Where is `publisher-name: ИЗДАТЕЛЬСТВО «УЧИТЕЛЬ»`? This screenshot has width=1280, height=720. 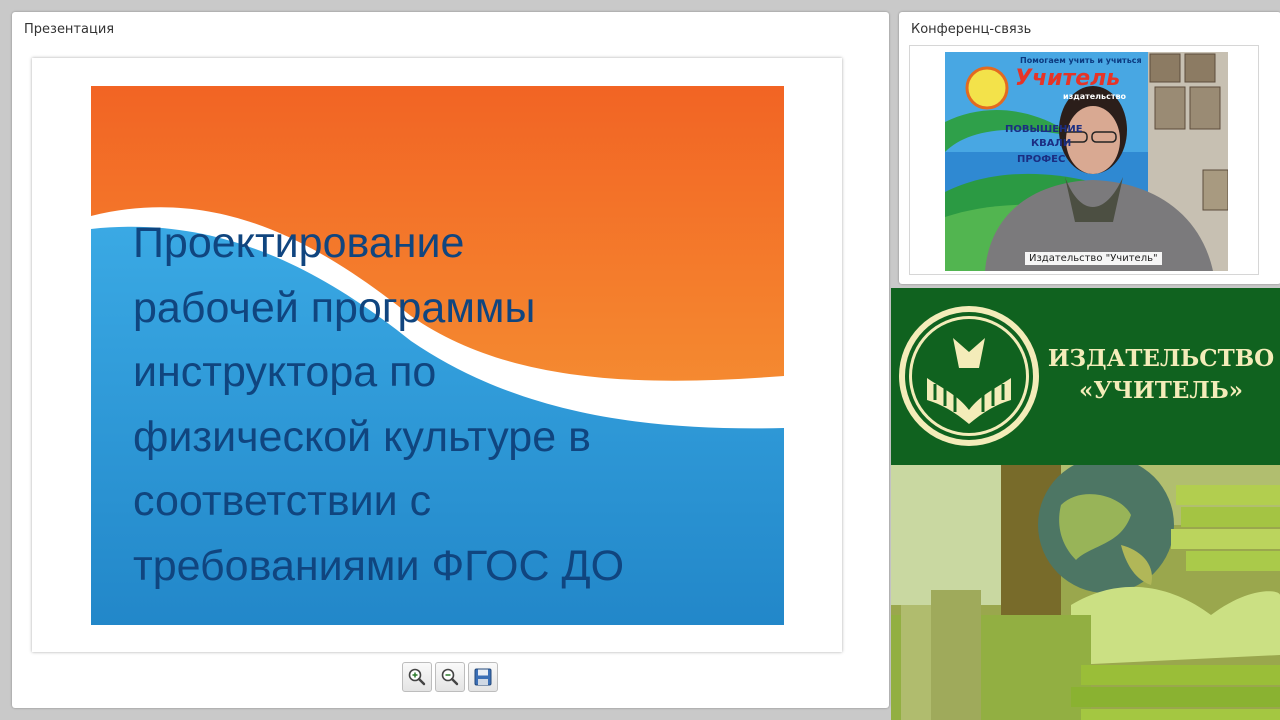
publisher-name: ИЗДАТЕЛЬСТВО «УЧИТЕЛЬ» is located at coordinates (1161, 374).